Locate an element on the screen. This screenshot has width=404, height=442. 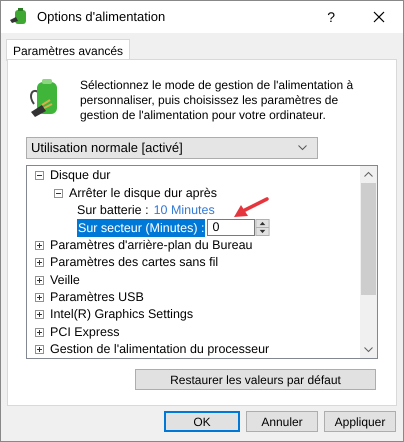
scrollbar is located at coordinates (368, 262).